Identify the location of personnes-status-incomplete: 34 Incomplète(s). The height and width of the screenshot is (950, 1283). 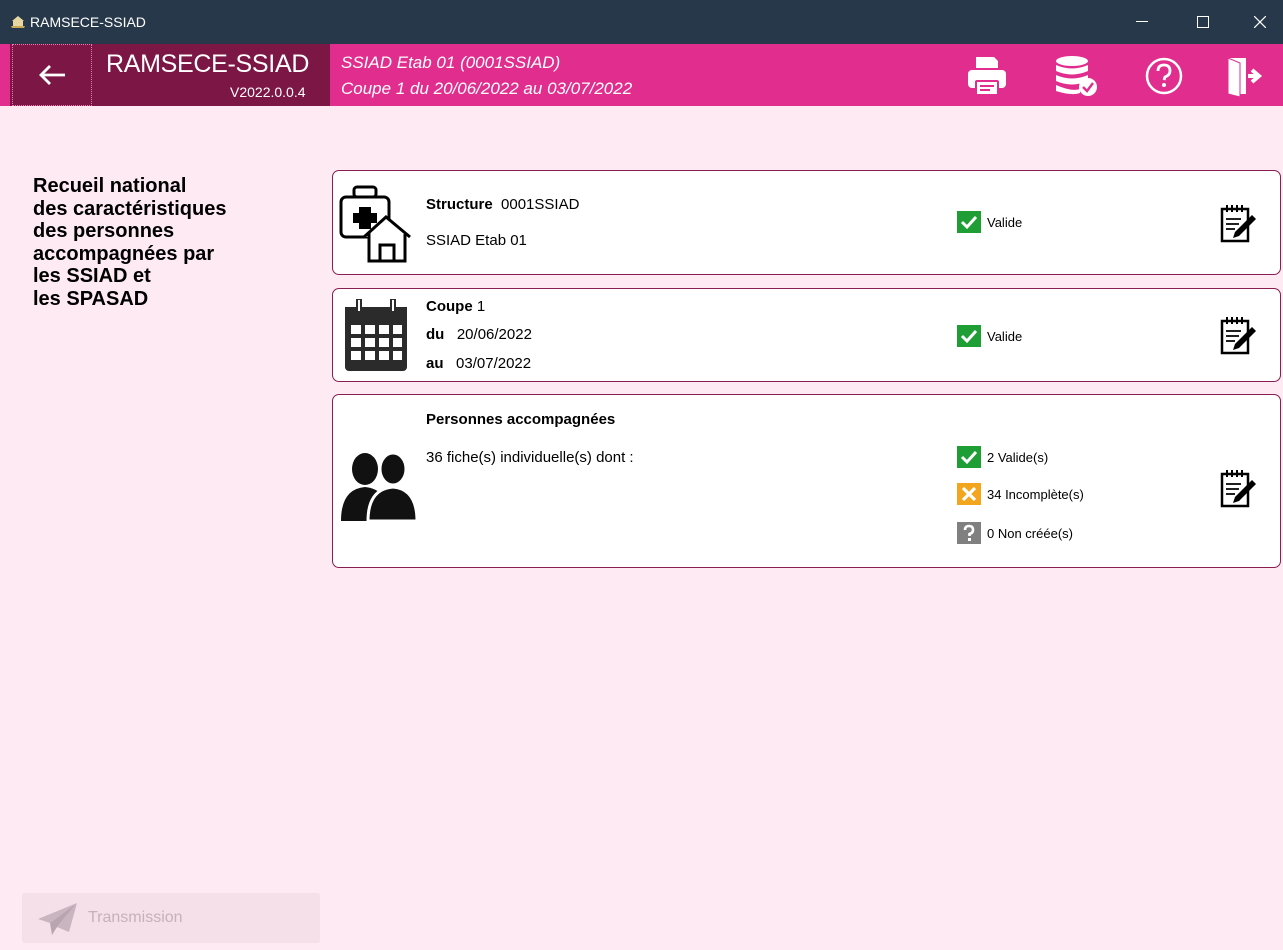
(1020, 494).